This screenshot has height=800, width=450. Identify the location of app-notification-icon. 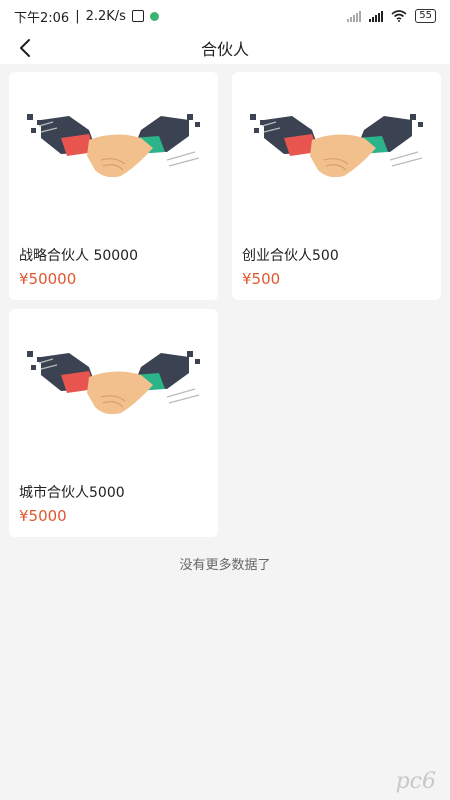
(154, 16).